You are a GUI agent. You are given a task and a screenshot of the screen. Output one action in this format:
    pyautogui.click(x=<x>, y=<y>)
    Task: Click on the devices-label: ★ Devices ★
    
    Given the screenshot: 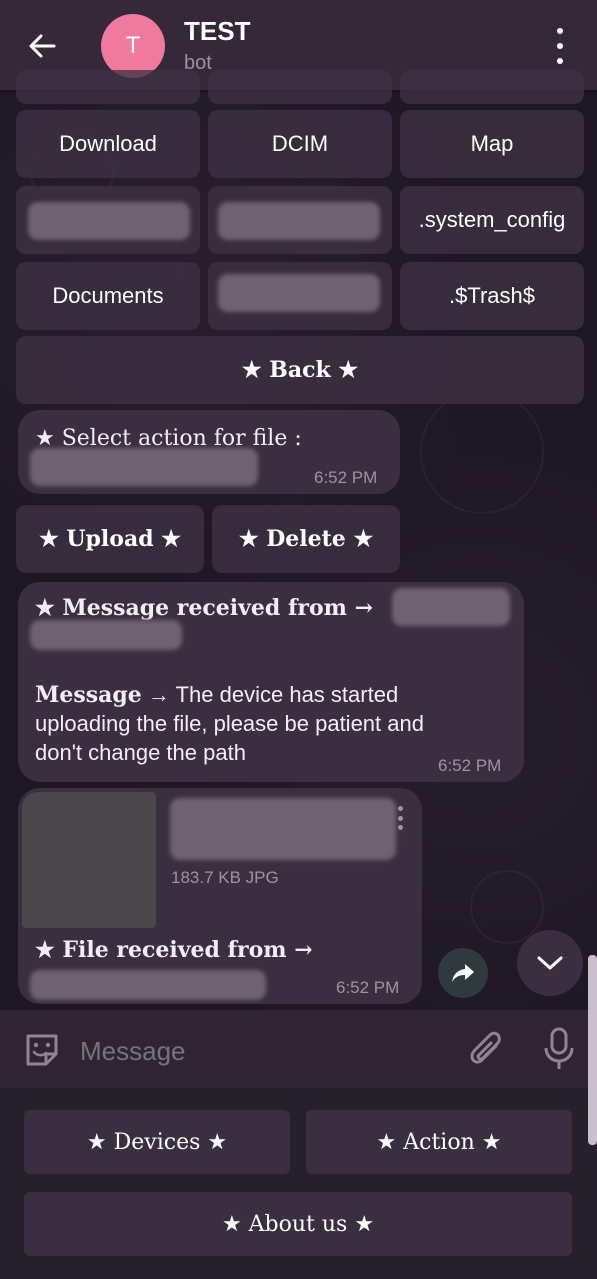 What is the action you would take?
    pyautogui.click(x=157, y=1142)
    